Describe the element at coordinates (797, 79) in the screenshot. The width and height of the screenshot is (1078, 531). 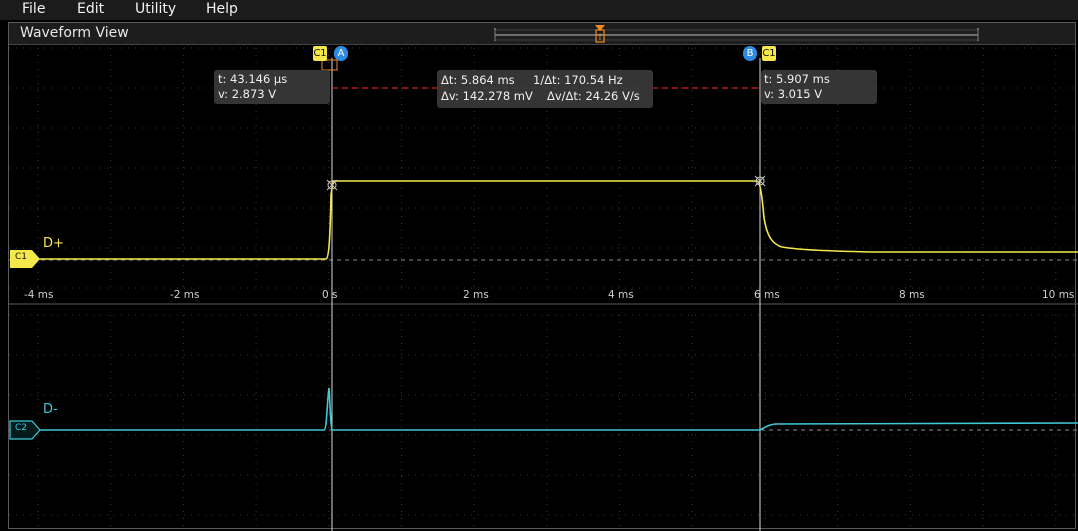
I see `cursor-b-time: t: 5.907 ms` at that location.